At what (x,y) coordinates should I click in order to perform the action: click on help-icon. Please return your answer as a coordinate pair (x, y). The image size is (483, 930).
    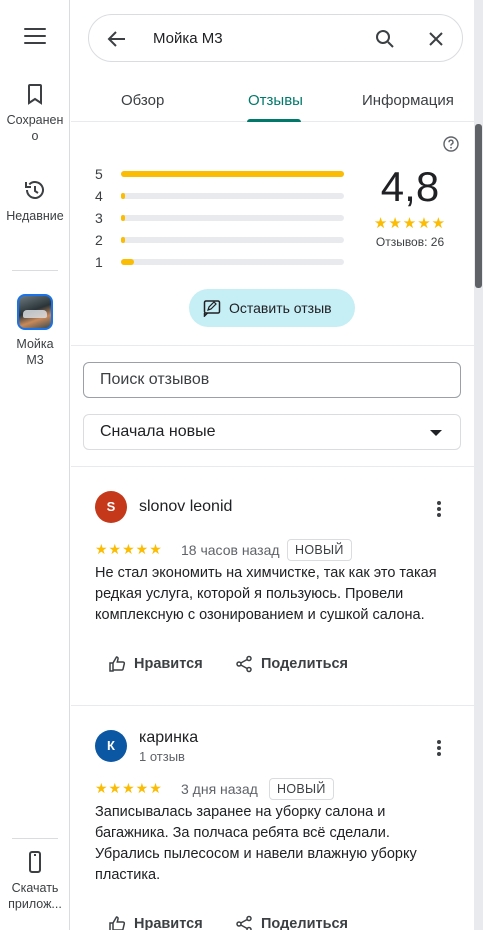
    Looking at the image, I should click on (451, 144).